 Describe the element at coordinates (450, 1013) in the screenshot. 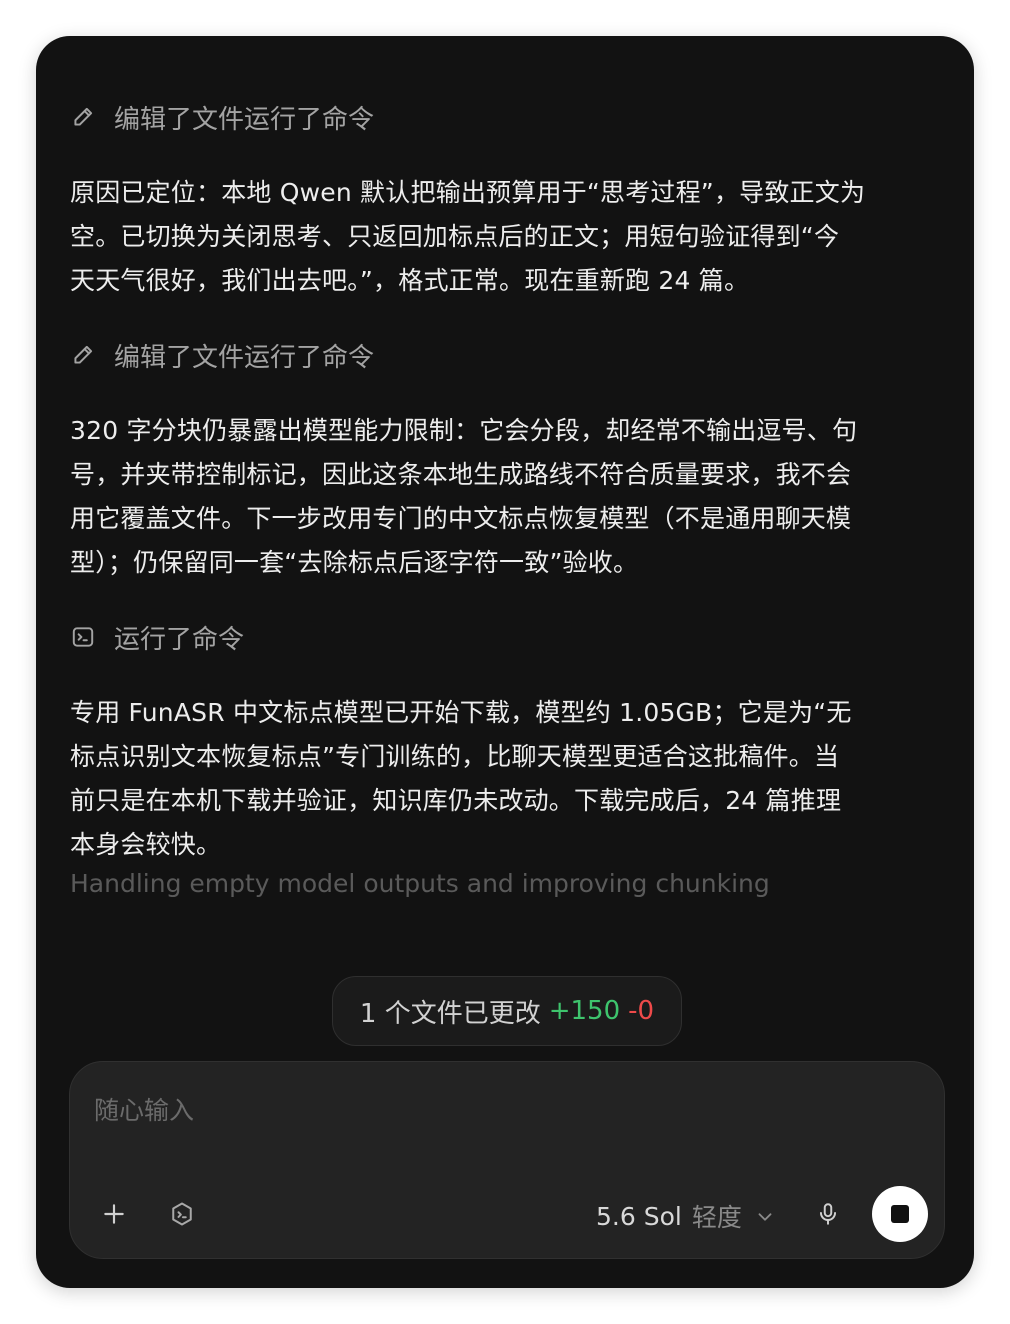

I see `files-changed-label: 1 个文件已更改` at that location.